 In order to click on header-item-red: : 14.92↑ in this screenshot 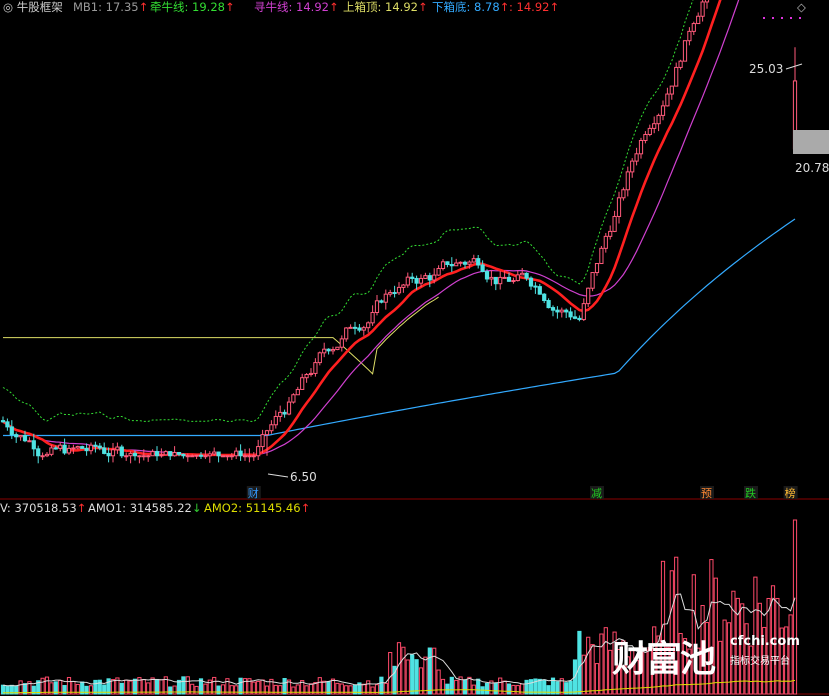, I will do `click(534, 7)`.